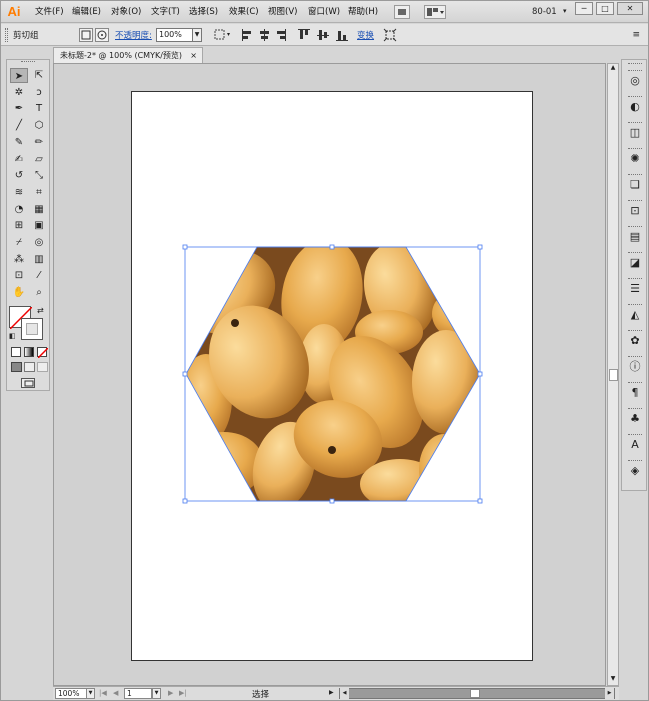  Describe the element at coordinates (19, 142) in the screenshot. I see `paintbrush-tool: ✎` at that location.